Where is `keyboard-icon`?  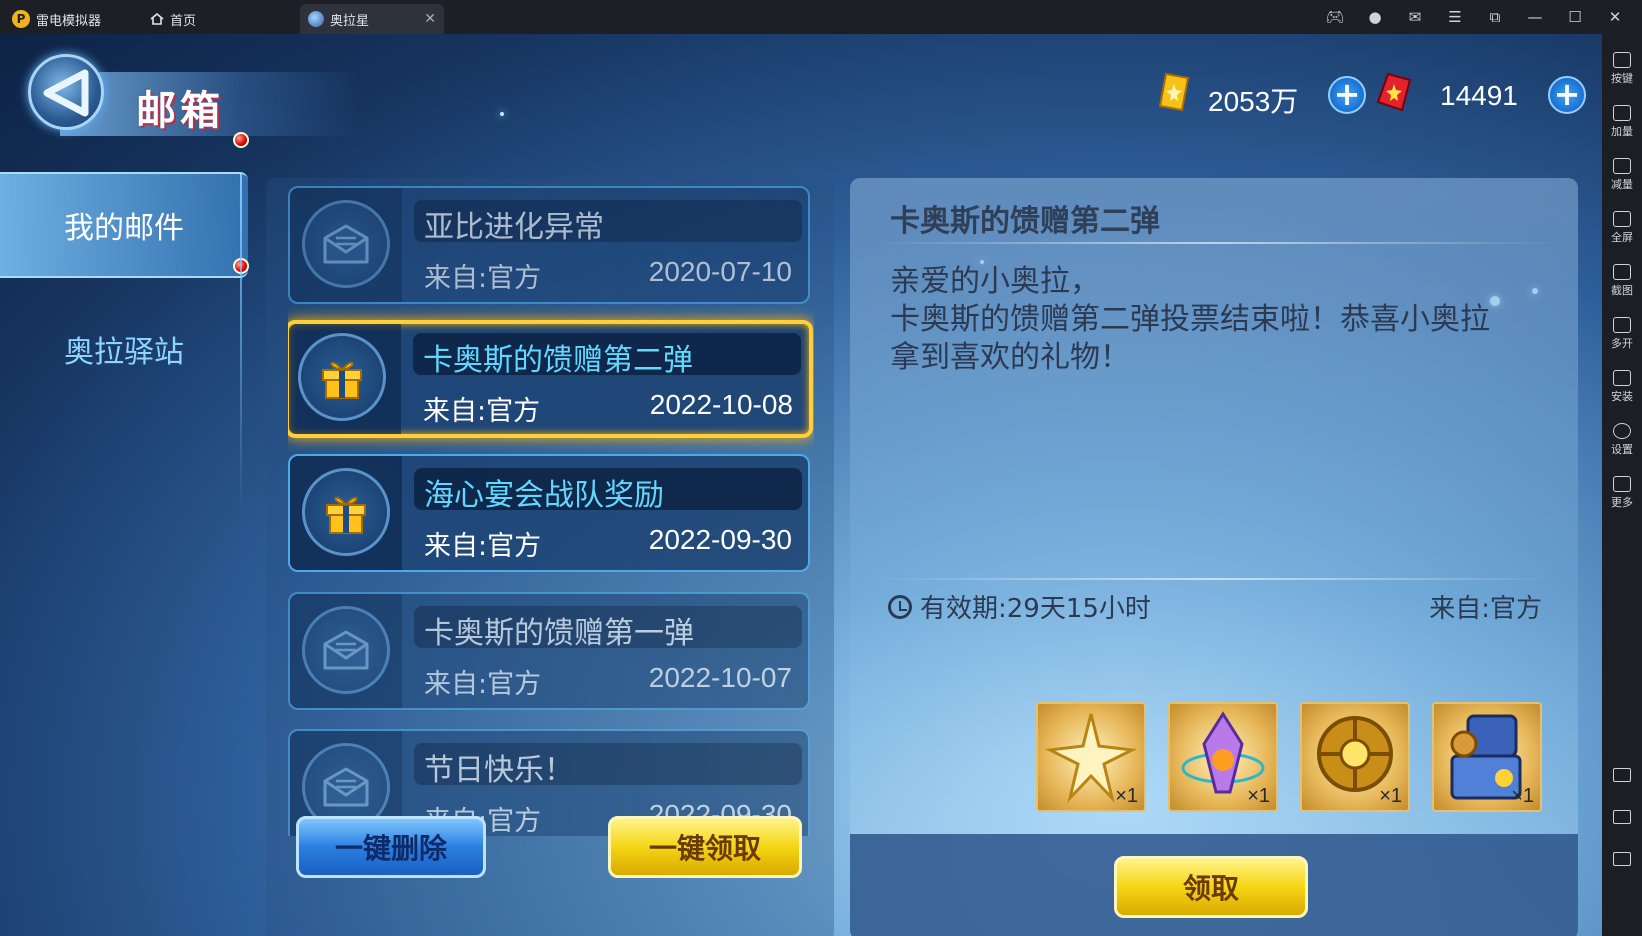 keyboard-icon is located at coordinates (1622, 60).